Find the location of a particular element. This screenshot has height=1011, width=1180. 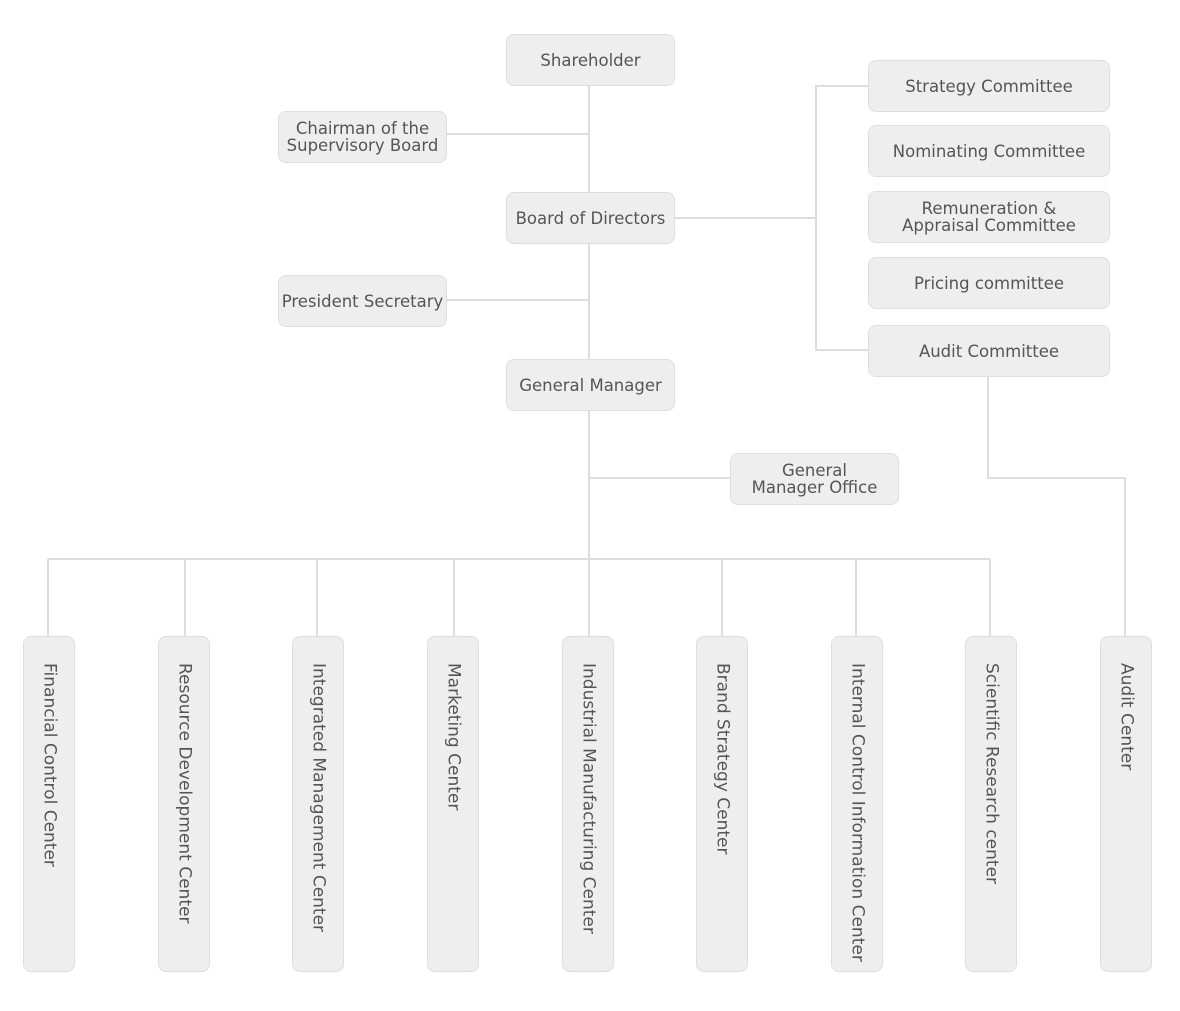

node-label: President Secretary is located at coordinates (362, 301).